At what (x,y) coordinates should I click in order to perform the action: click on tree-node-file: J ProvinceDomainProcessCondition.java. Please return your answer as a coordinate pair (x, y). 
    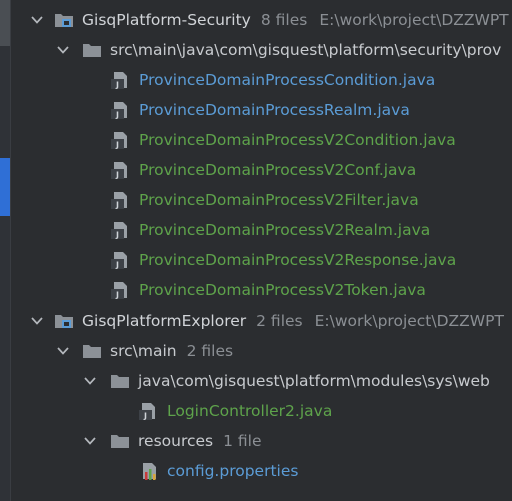
    Looking at the image, I should click on (256, 80).